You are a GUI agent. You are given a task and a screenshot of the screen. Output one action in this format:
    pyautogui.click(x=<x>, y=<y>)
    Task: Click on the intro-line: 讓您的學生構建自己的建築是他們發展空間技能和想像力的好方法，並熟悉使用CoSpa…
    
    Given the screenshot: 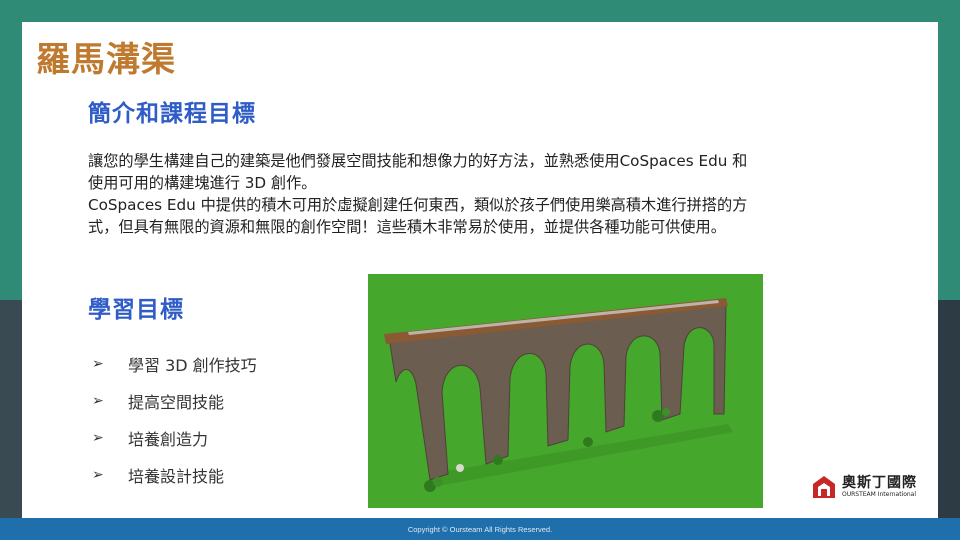 What is the action you would take?
    pyautogui.click(x=418, y=161)
    